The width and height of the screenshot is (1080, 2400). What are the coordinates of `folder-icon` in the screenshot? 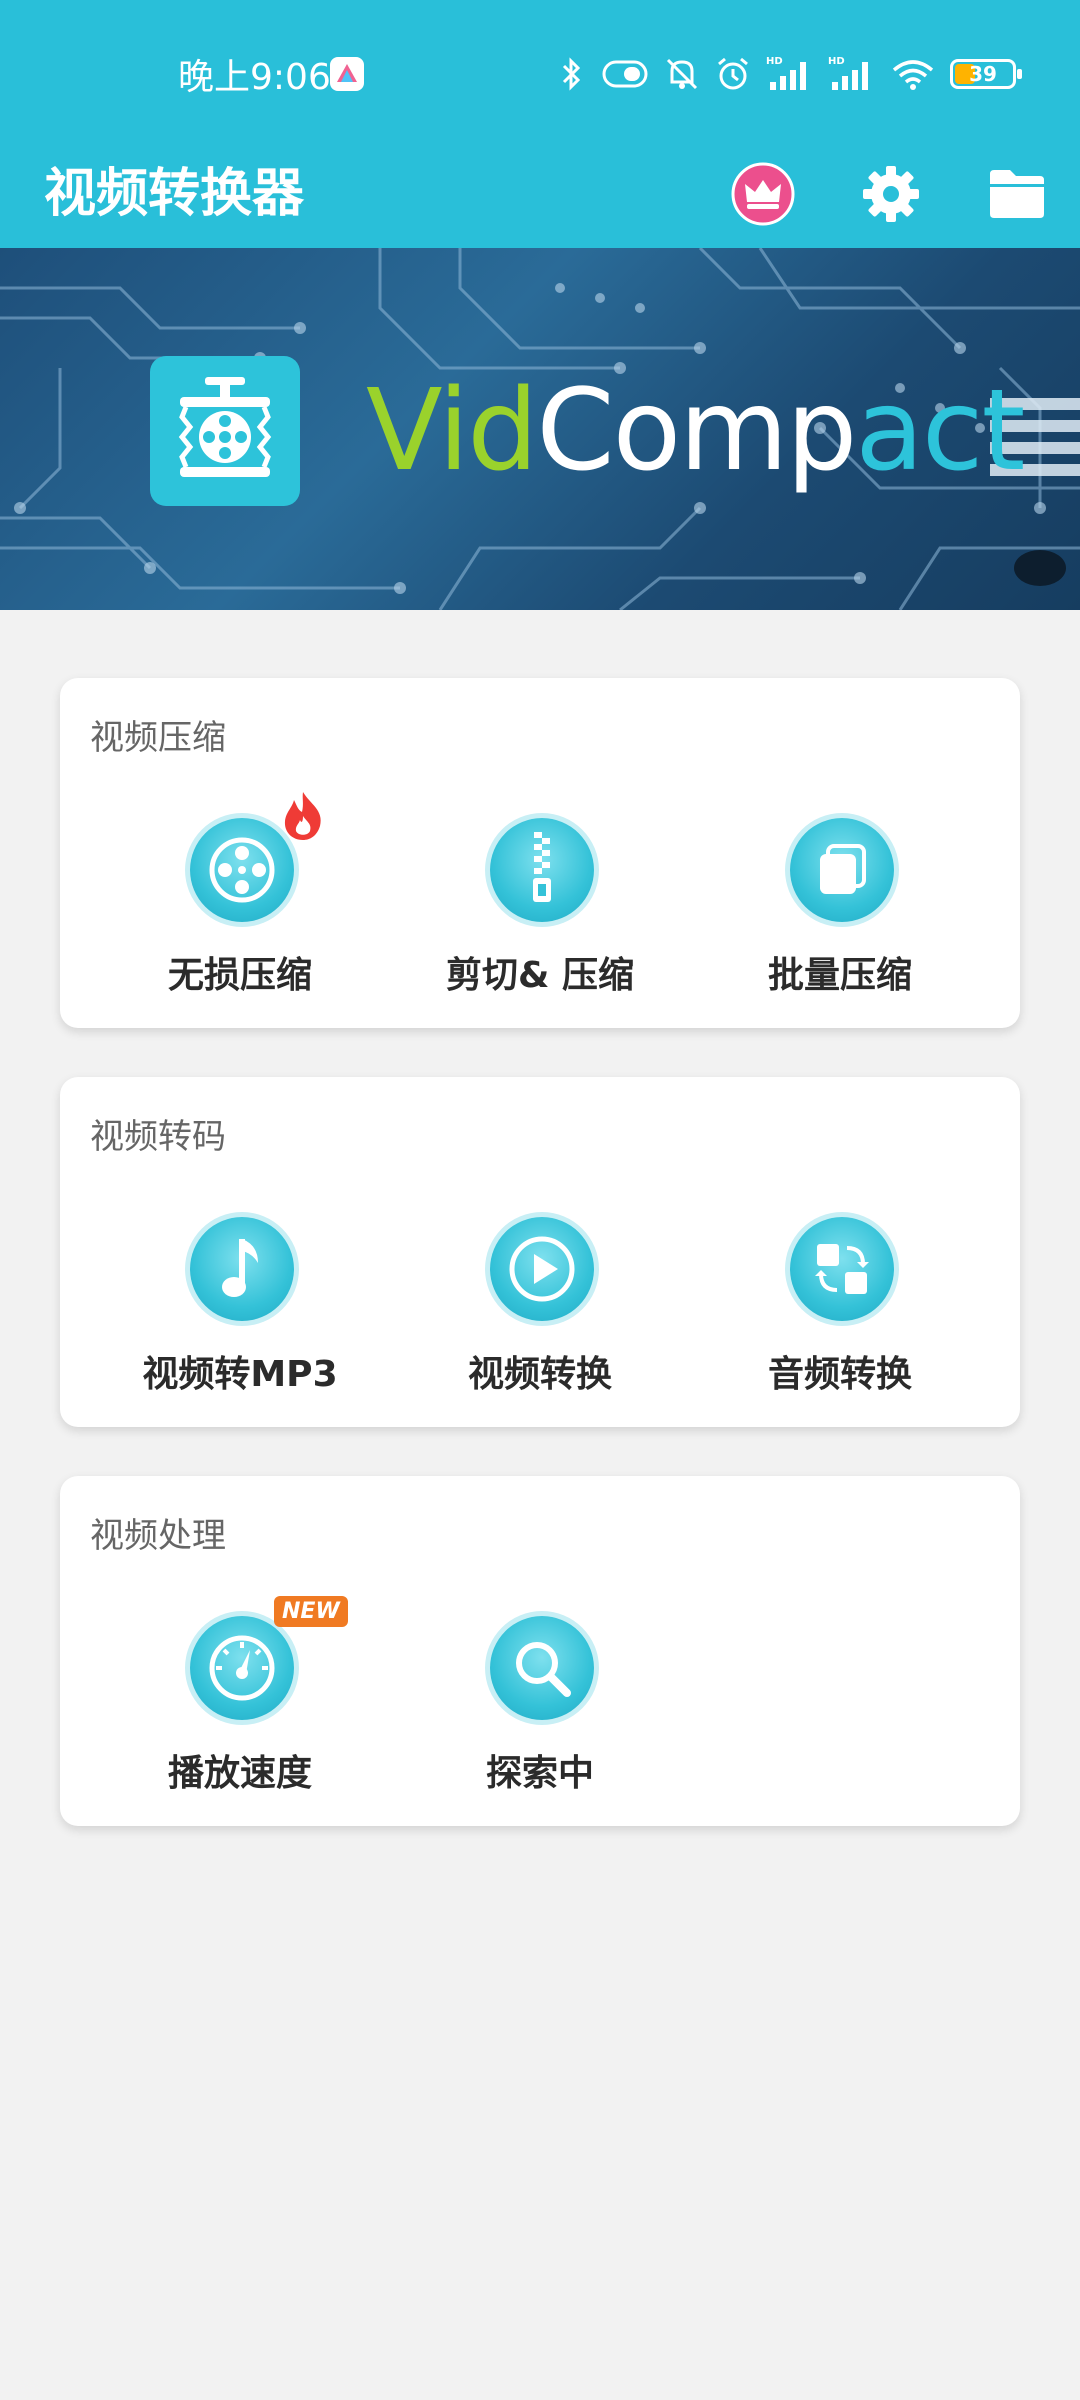 It's located at (1017, 194).